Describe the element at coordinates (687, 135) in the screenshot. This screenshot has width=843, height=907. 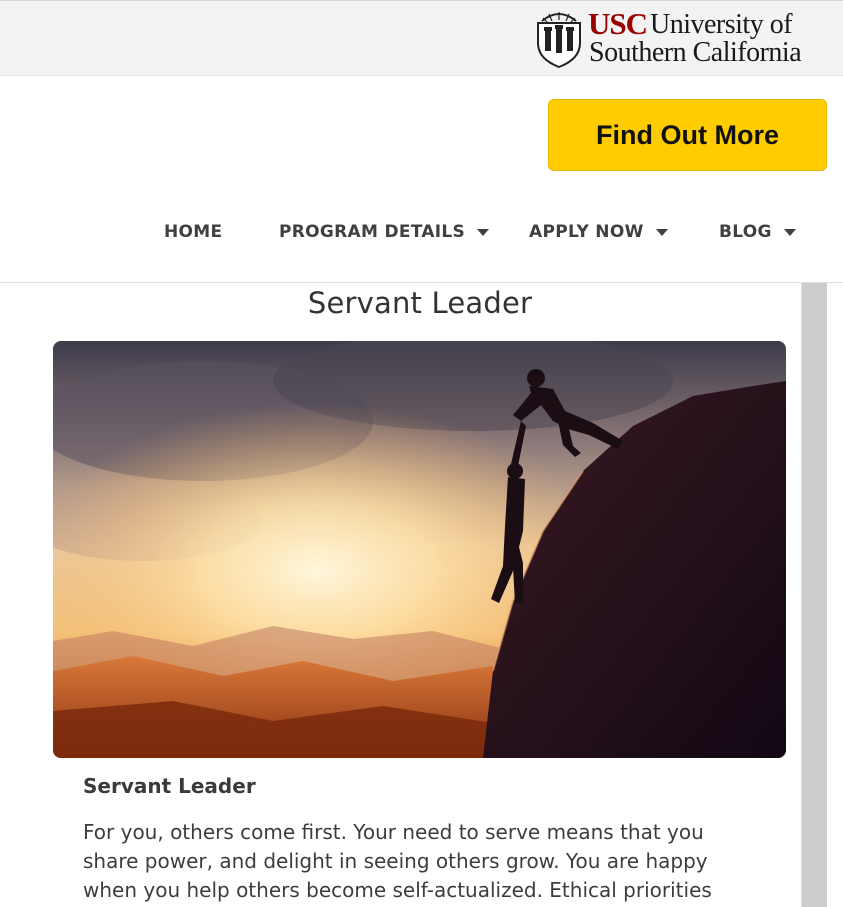
I see `find-out-more-button: Find Out More` at that location.